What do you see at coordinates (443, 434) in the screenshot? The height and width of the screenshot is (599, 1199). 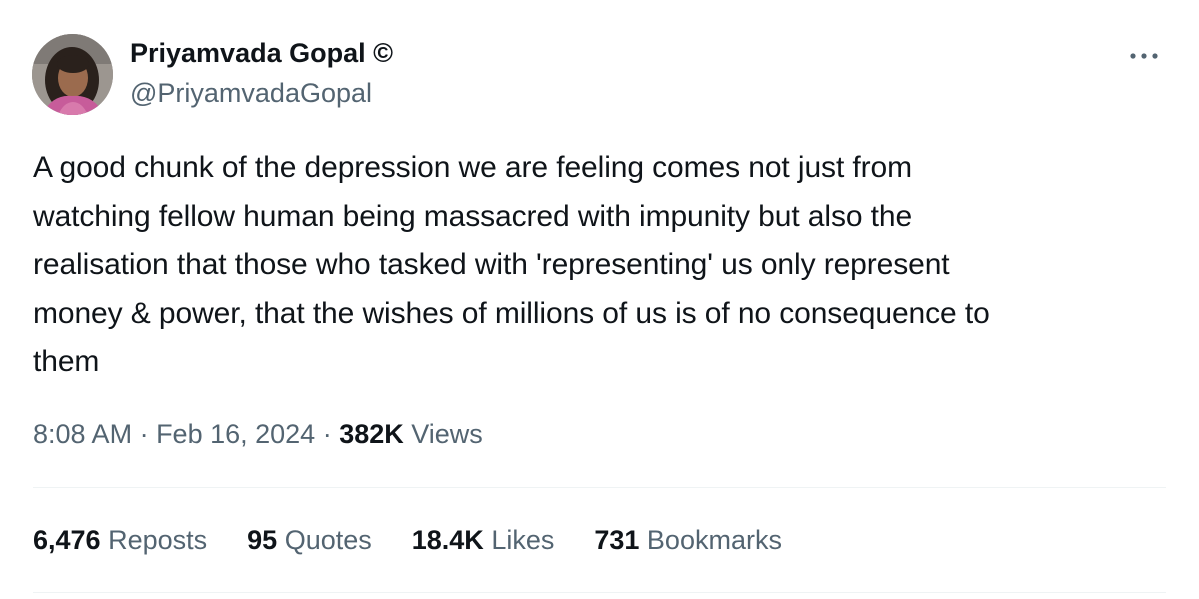 I see `views-label: Views` at bounding box center [443, 434].